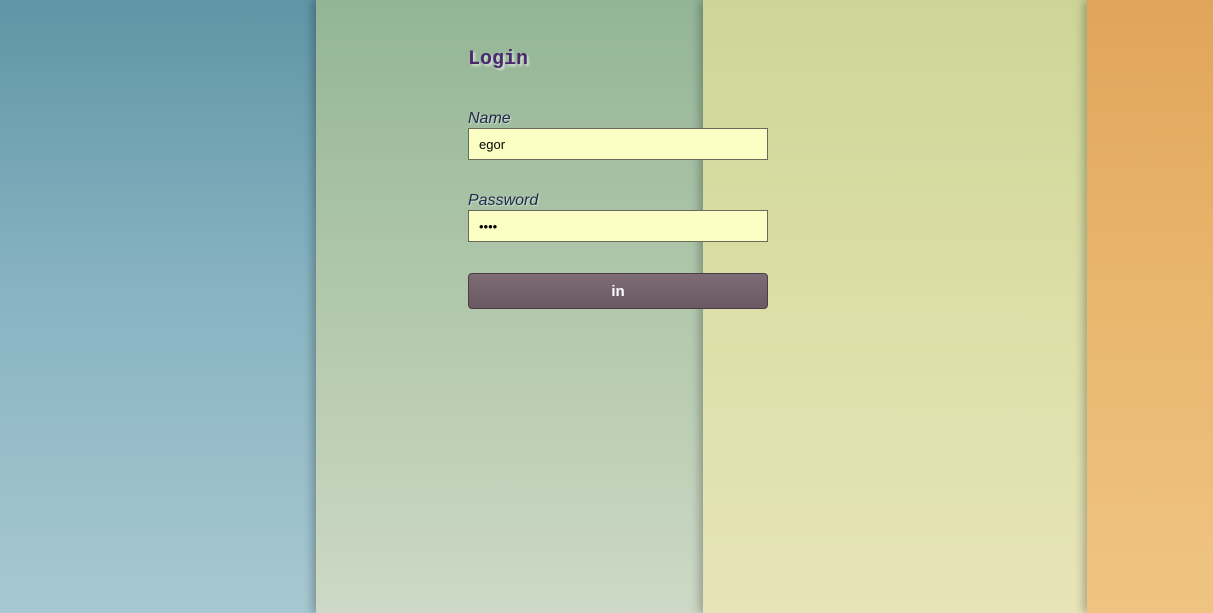 This screenshot has height=613, width=1213. Describe the element at coordinates (498, 59) in the screenshot. I see `login-title: Login` at that location.